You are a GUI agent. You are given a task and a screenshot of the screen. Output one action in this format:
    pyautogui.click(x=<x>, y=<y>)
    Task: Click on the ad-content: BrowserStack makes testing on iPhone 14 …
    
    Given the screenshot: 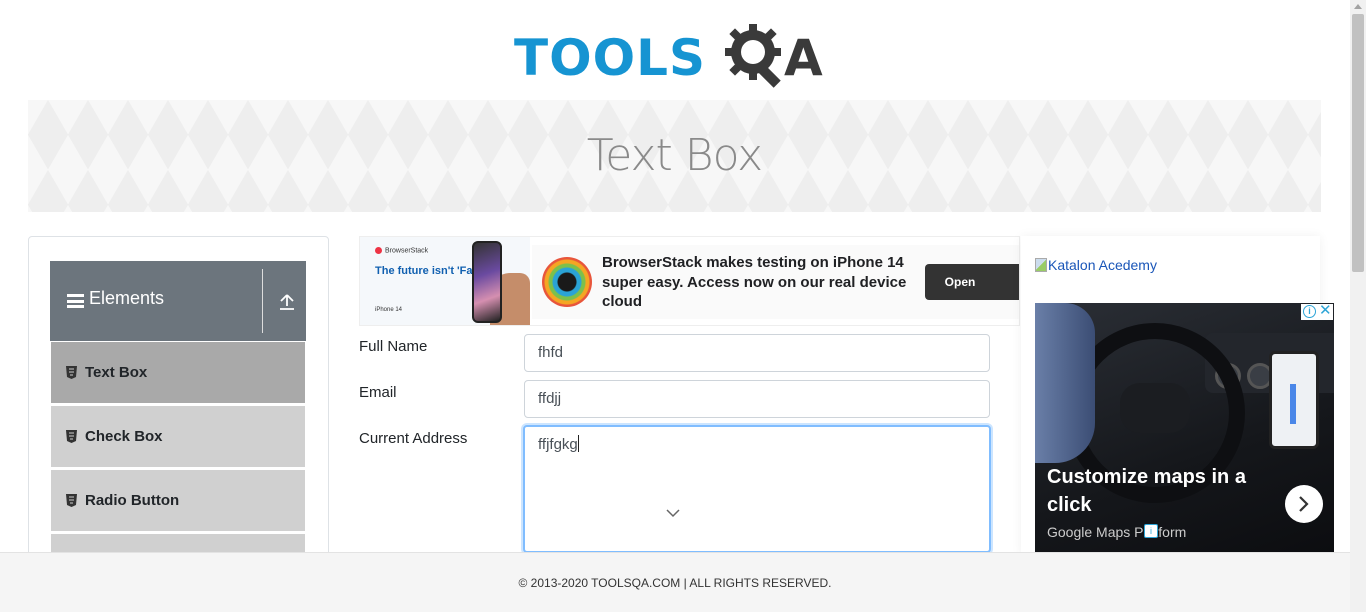 What is the action you would take?
    pyautogui.click(x=775, y=282)
    